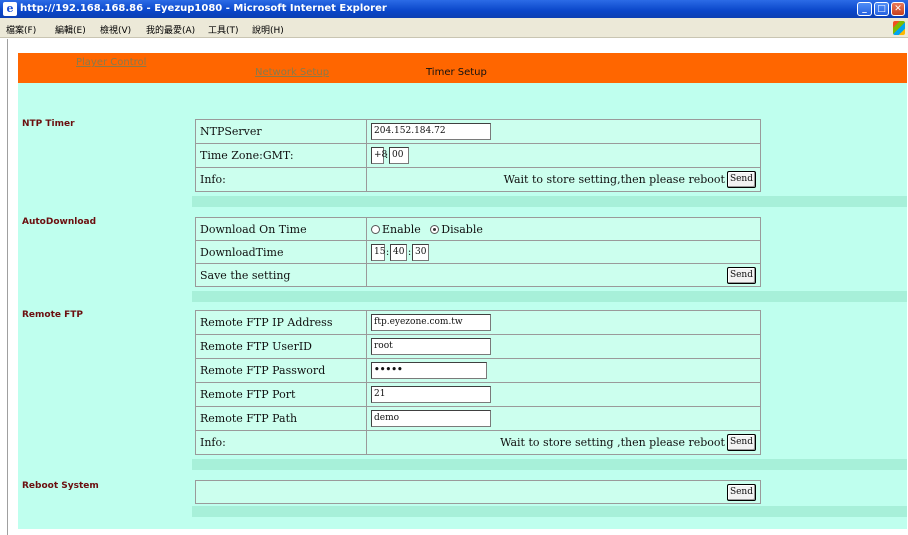 Image resolution: width=908 pixels, height=535 pixels. Describe the element at coordinates (281, 229) in the screenshot. I see `download-on-time-label: Download On Time` at that location.